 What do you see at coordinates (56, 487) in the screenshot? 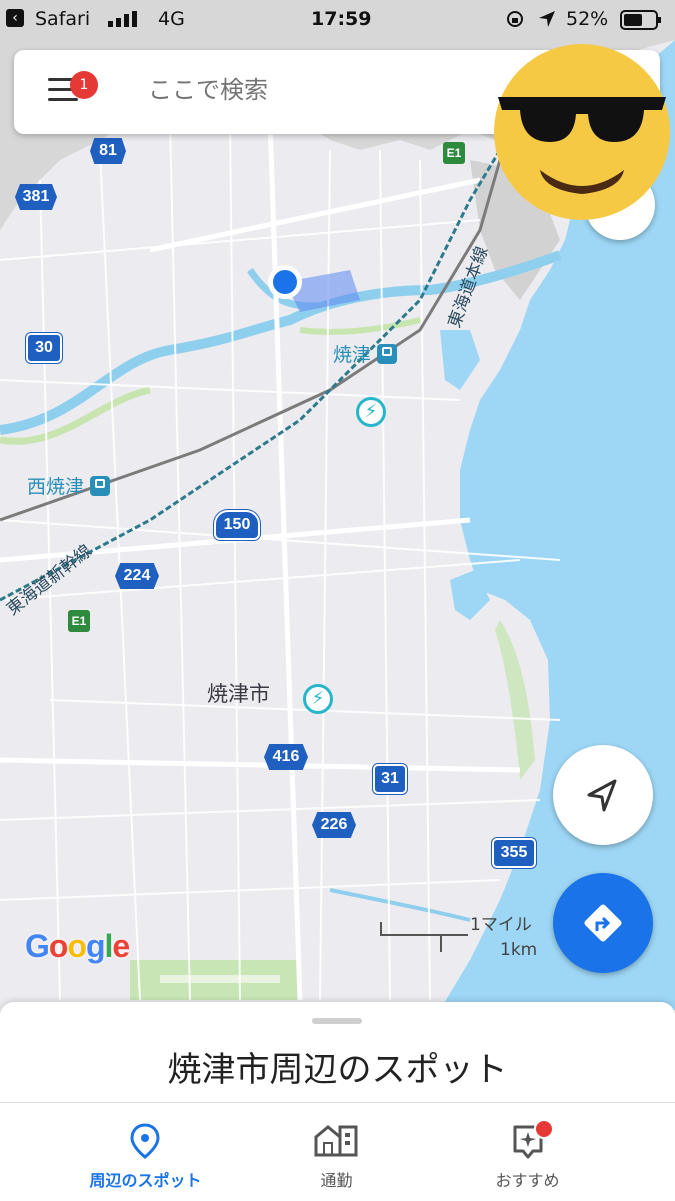
I see `station-label: 西焼津` at bounding box center [56, 487].